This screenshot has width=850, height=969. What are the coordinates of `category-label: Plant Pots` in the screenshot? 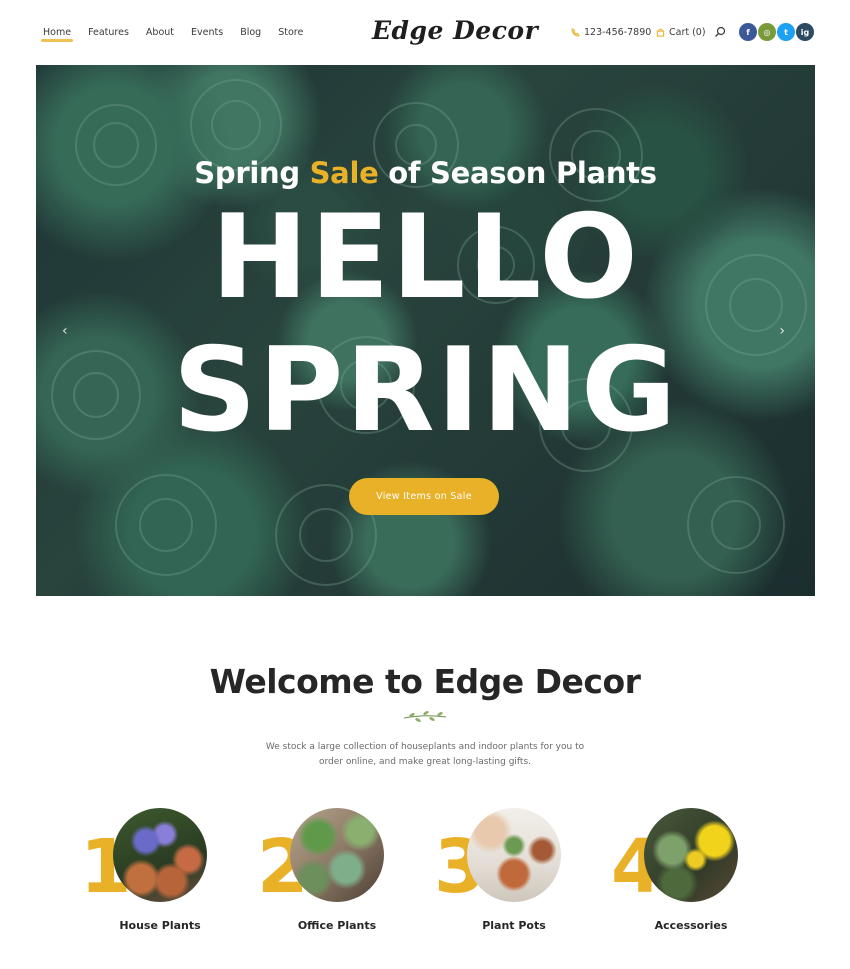 It's located at (514, 925).